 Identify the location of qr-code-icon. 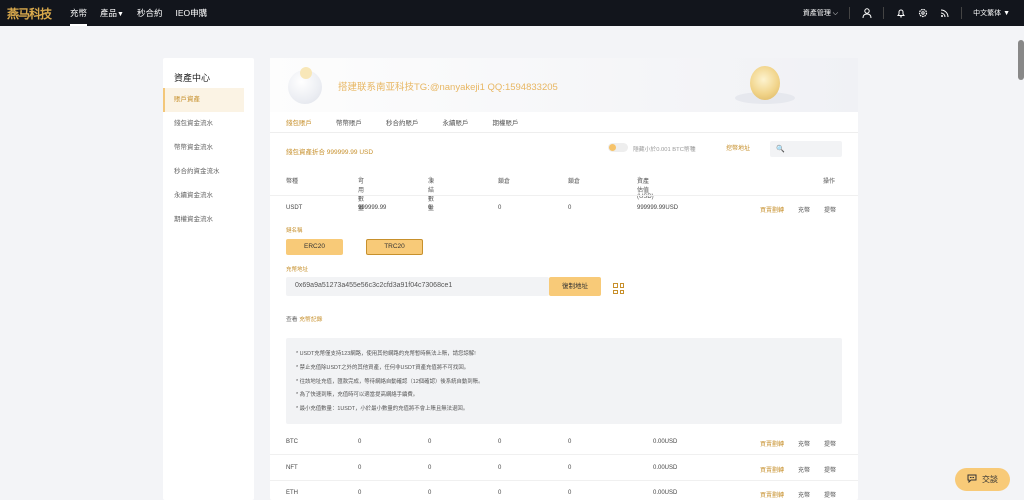
(618, 288).